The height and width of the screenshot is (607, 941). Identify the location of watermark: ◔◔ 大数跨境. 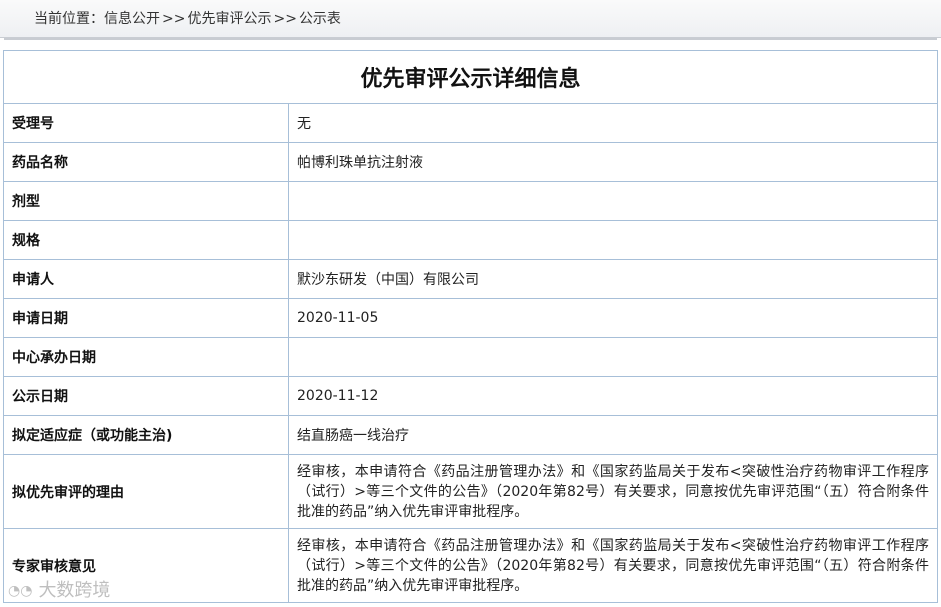
(59, 589).